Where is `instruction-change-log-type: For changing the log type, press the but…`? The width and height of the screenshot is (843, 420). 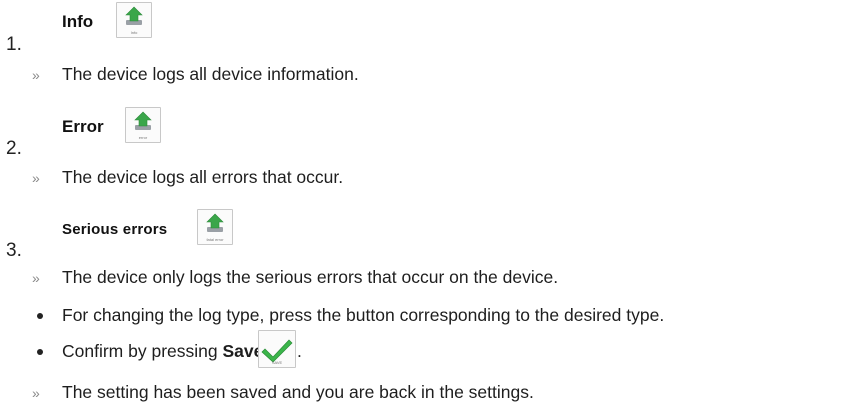 instruction-change-log-type: For changing the log type, press the but… is located at coordinates (363, 315).